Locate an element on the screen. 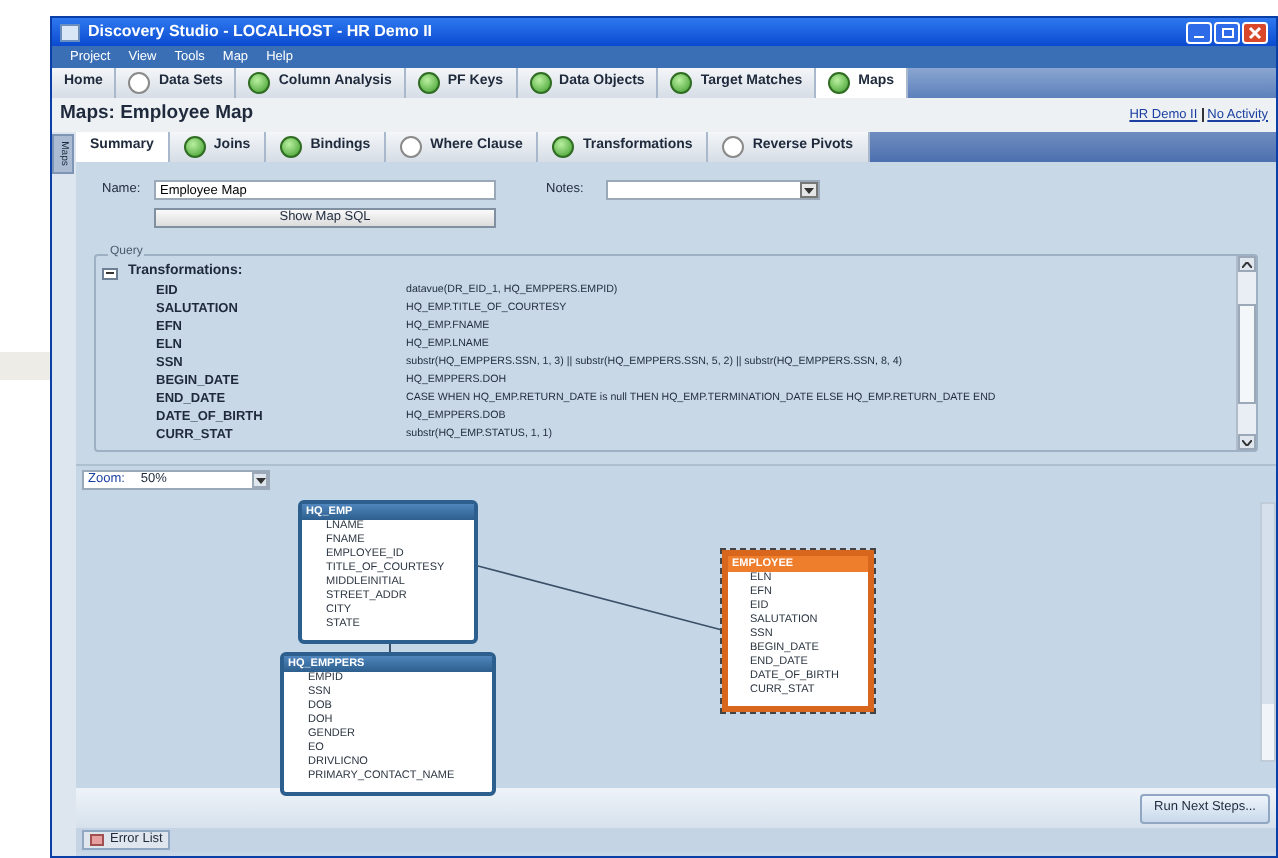 The height and width of the screenshot is (858, 1278). collapse-toggle-icon is located at coordinates (110, 273).